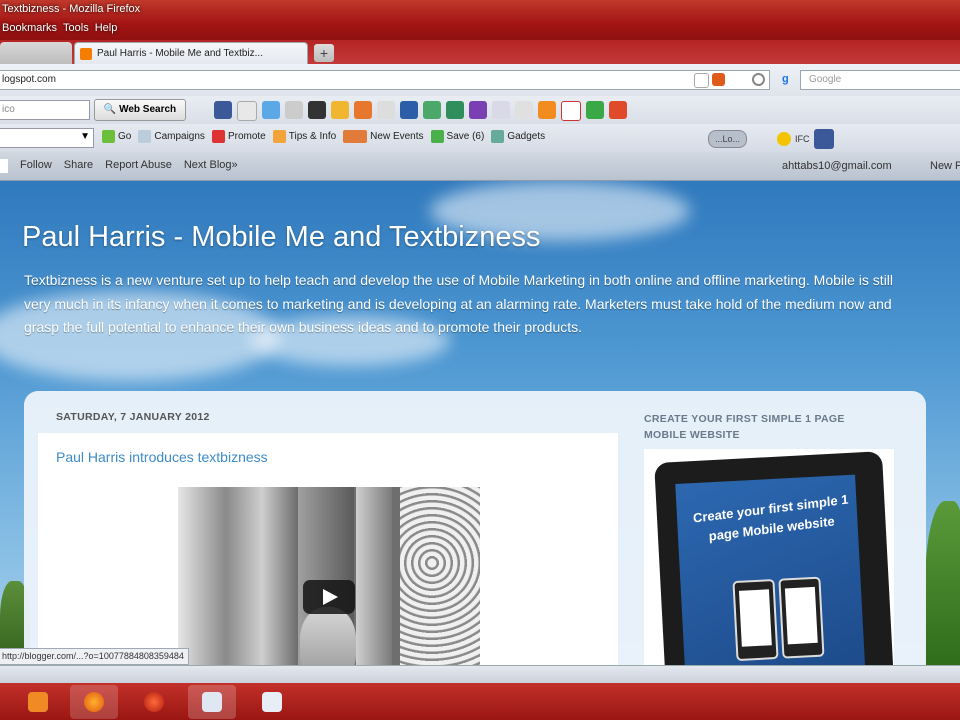 The image size is (960, 720). Describe the element at coordinates (162, 457) in the screenshot. I see `post-title: Paul Harris introduces textbizness` at that location.